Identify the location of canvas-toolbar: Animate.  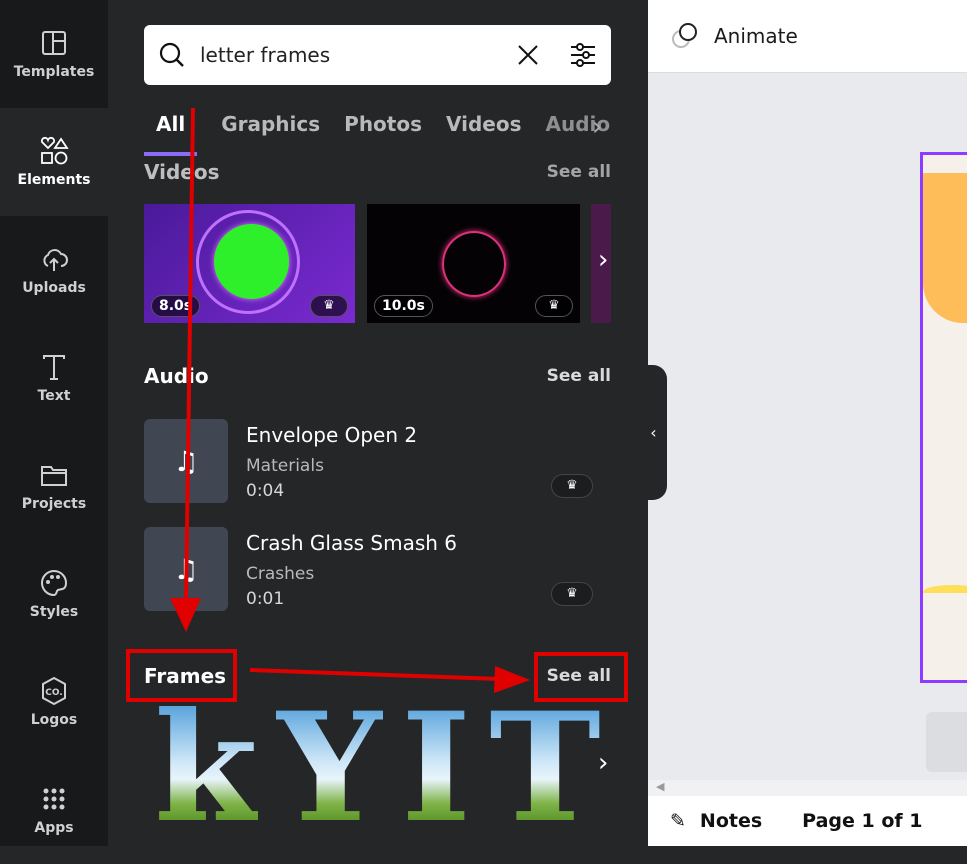
(807, 36).